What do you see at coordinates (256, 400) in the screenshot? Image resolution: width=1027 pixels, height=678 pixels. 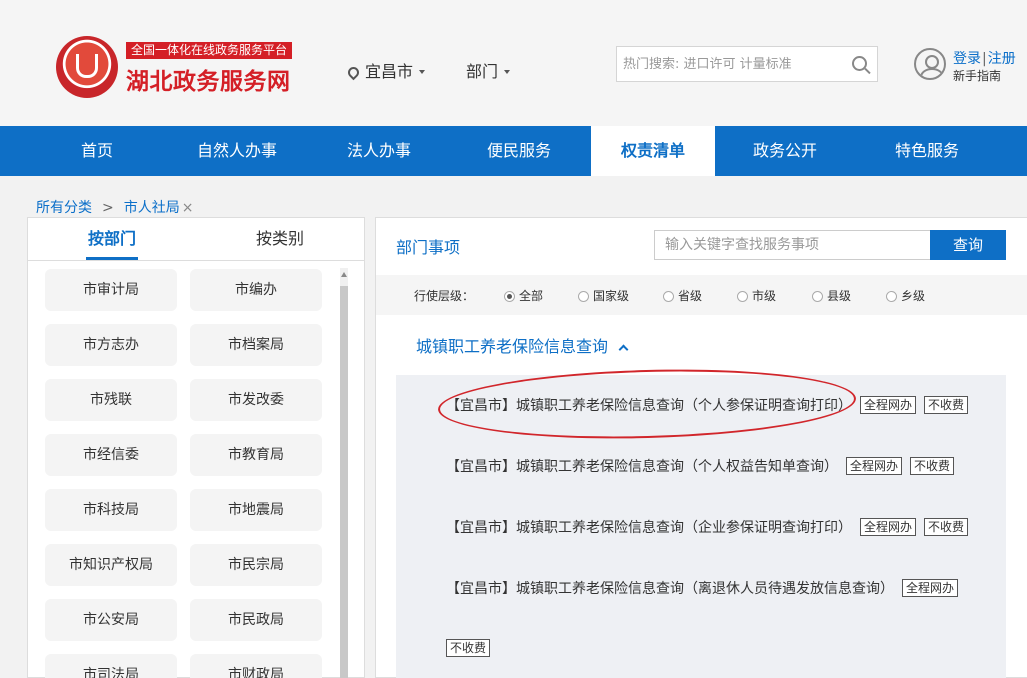 I see `dept-button: 市发改委` at bounding box center [256, 400].